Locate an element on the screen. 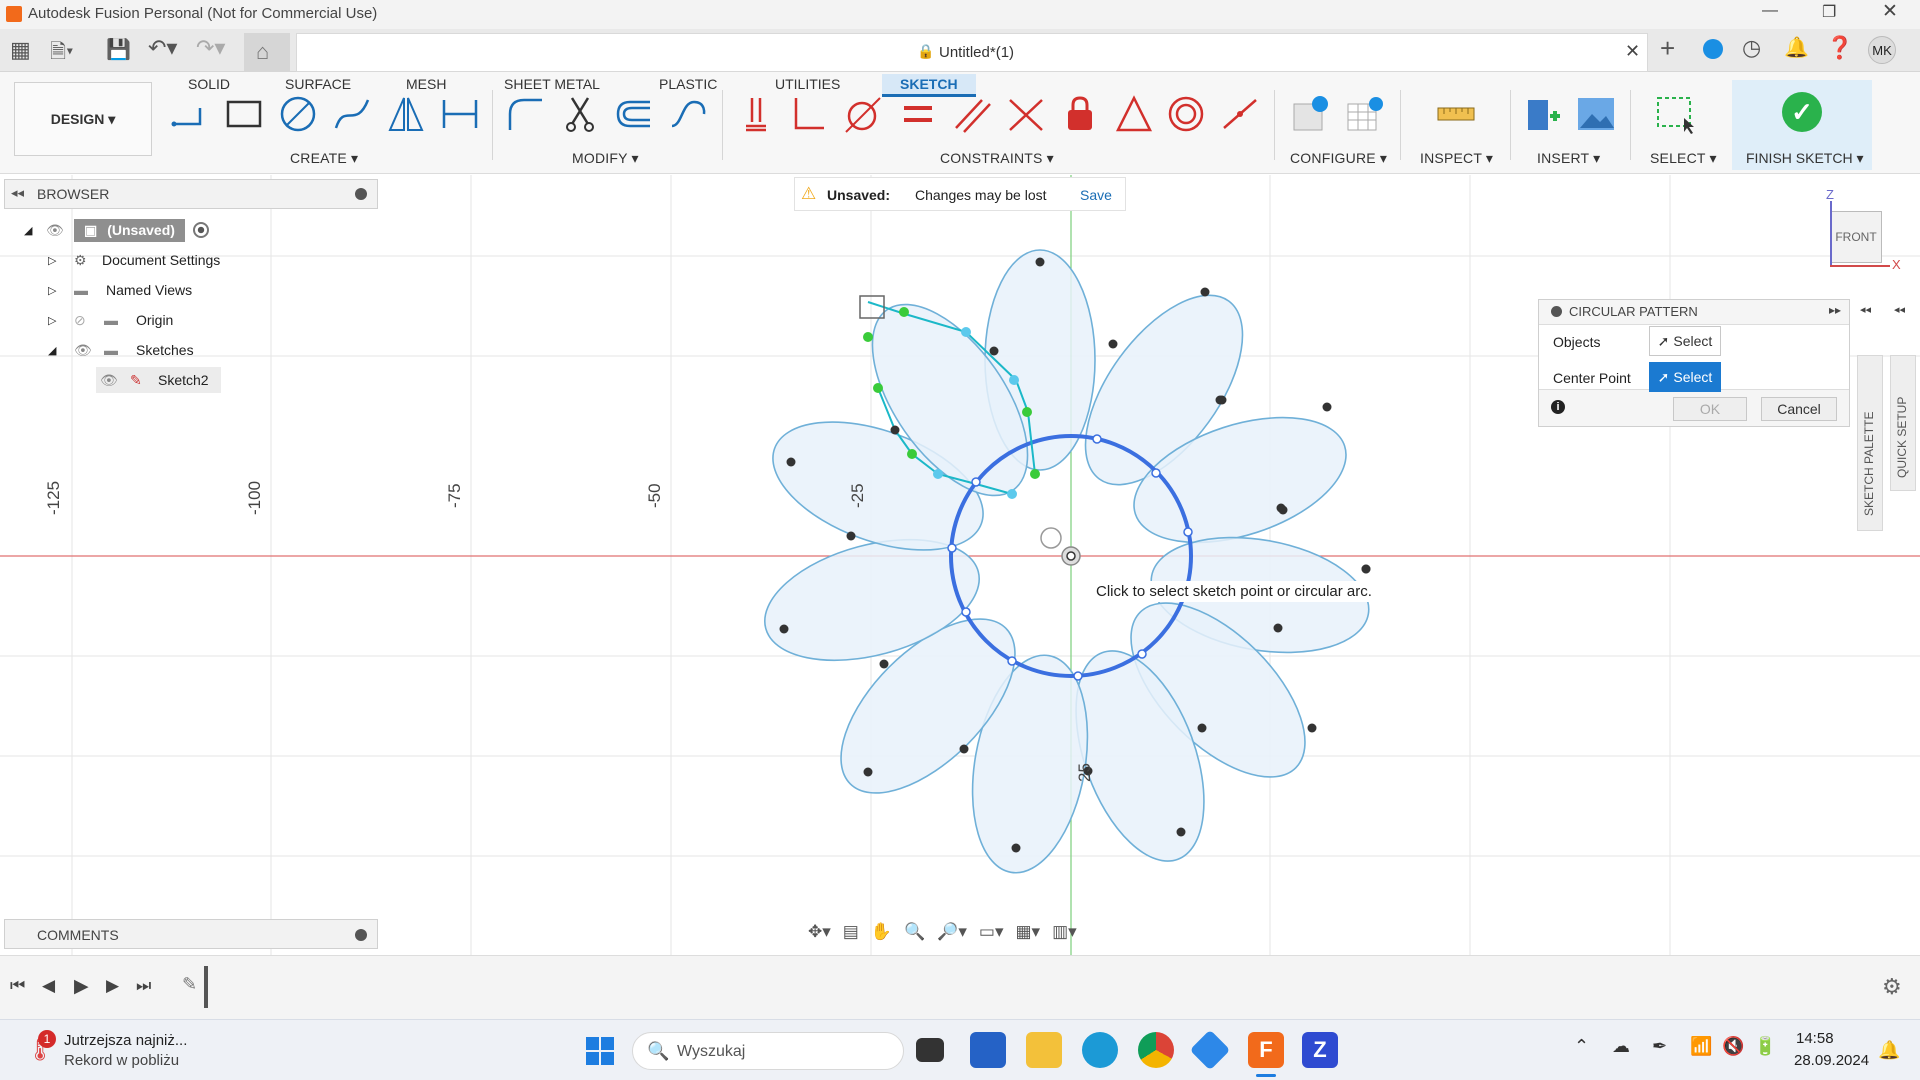 Image resolution: width=1920 pixels, height=1080 pixels. go-to-start-icon: ⏮ is located at coordinates (17, 986).